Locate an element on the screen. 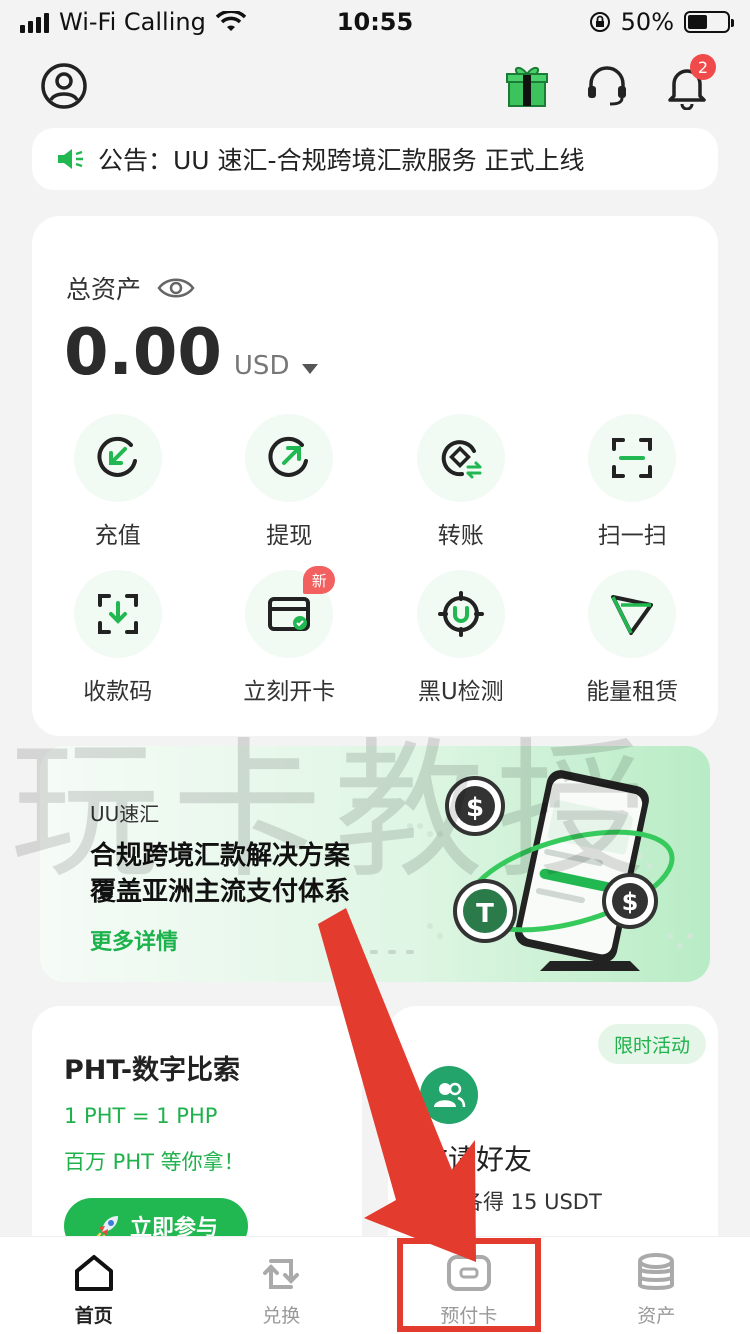  phone-illustration: $ T $ is located at coordinates (560, 870).